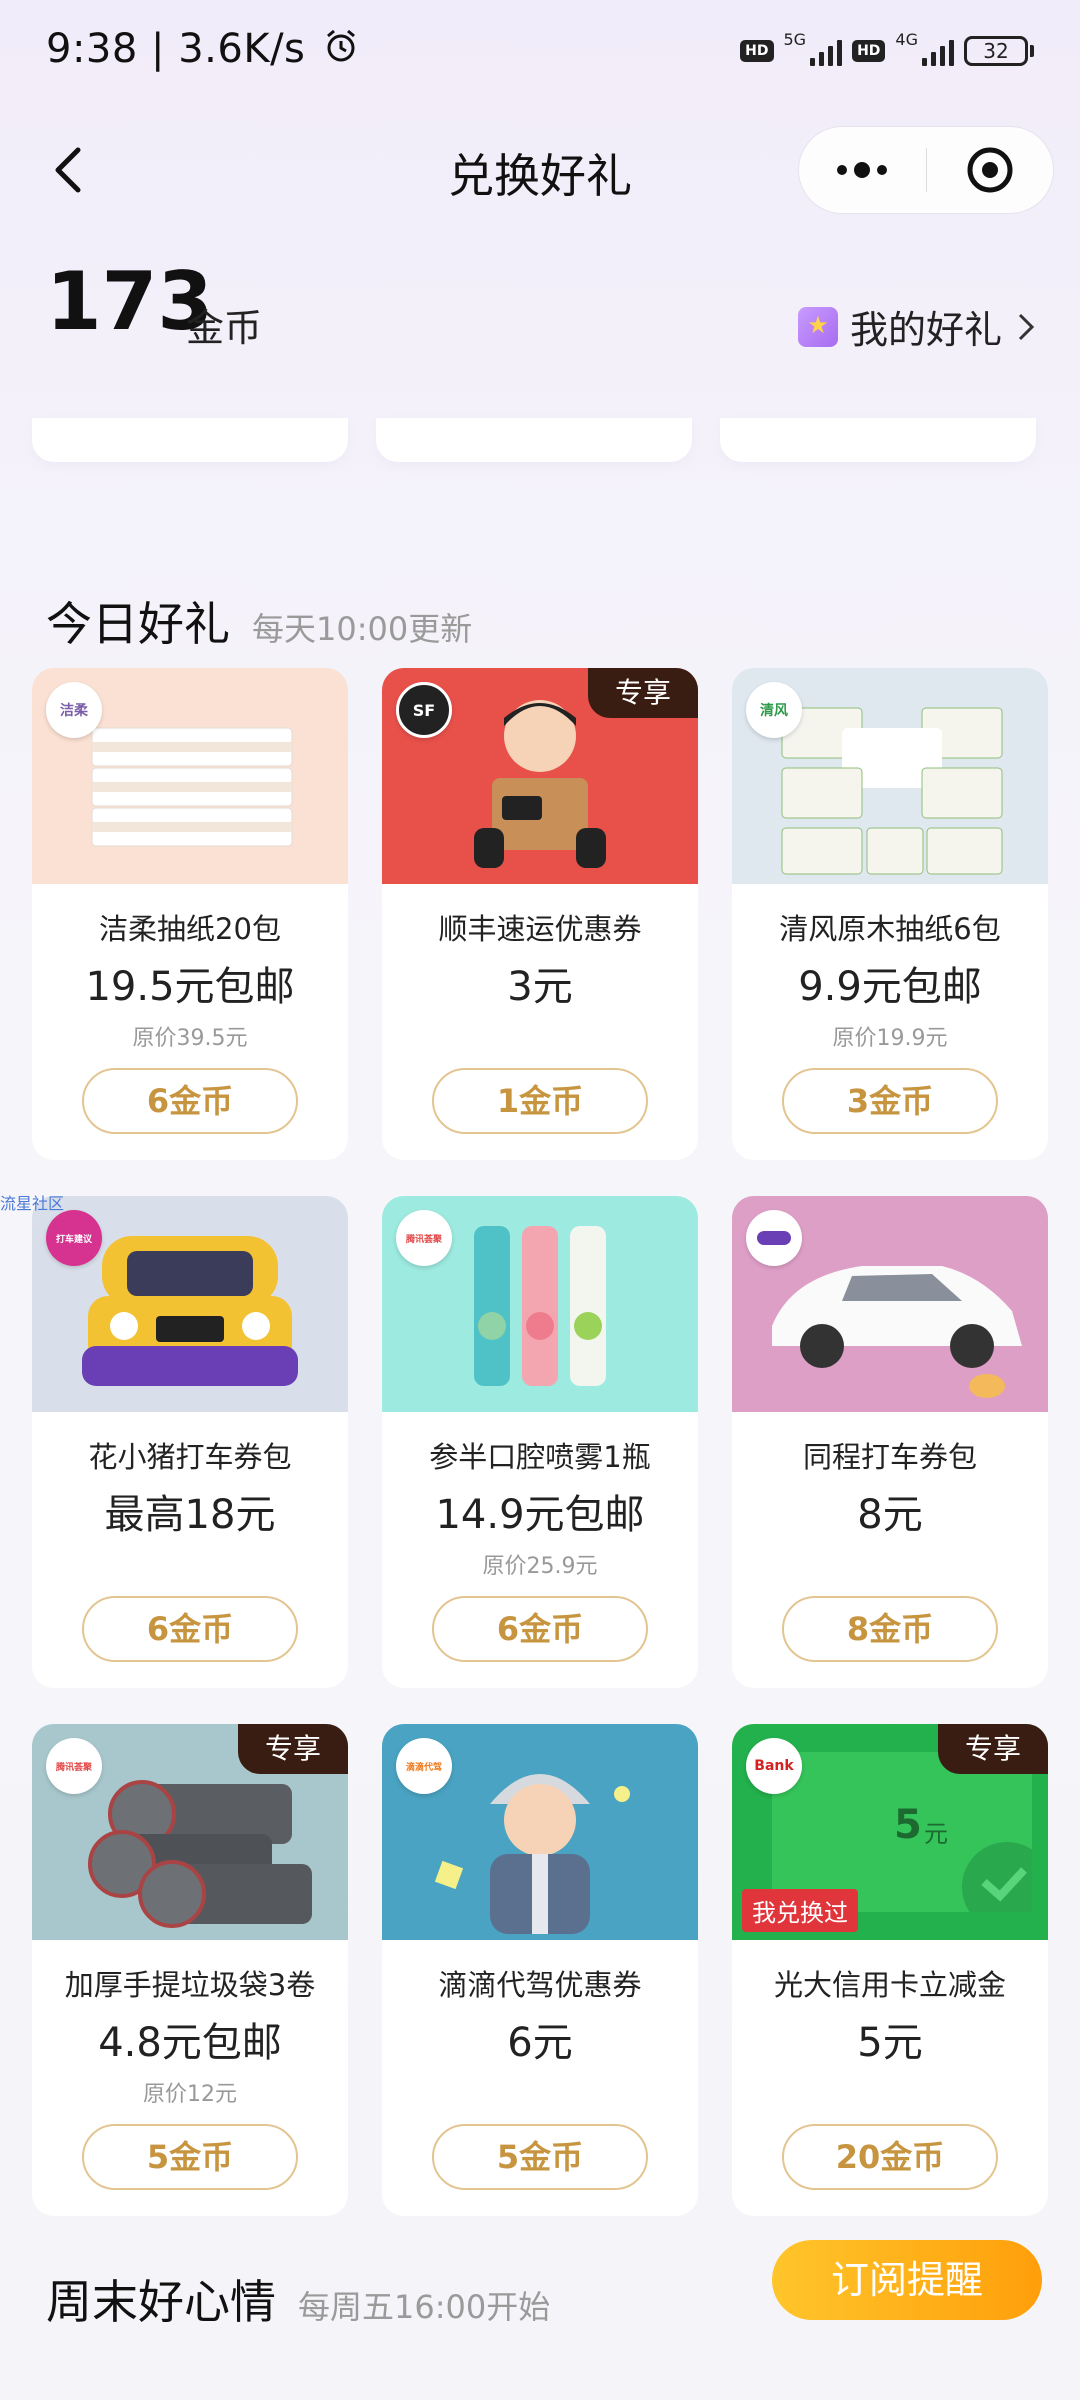 The image size is (1080, 2400). I want to click on product-card: 洁柔 洁柔抽纸20包 19.5元包邮 原价39.5元 6金币, so click(190, 914).